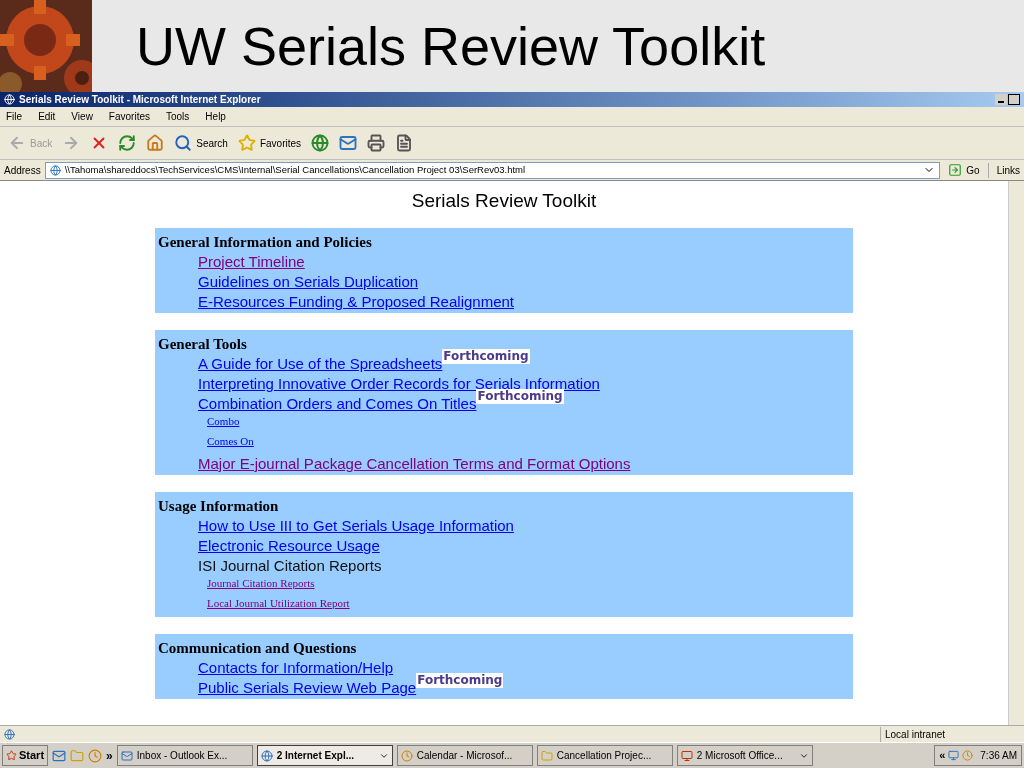  What do you see at coordinates (155, 143) in the screenshot?
I see `home-icon` at bounding box center [155, 143].